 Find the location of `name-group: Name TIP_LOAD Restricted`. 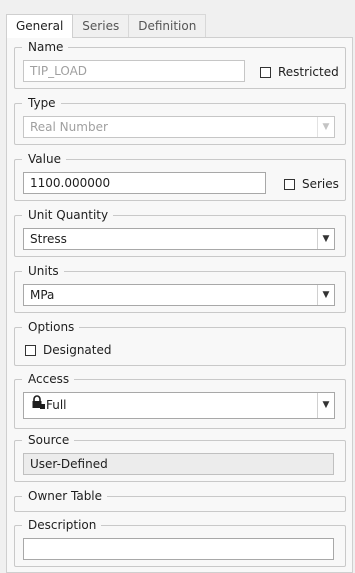

name-group: Name TIP_LOAD Restricted is located at coordinates (180, 64).